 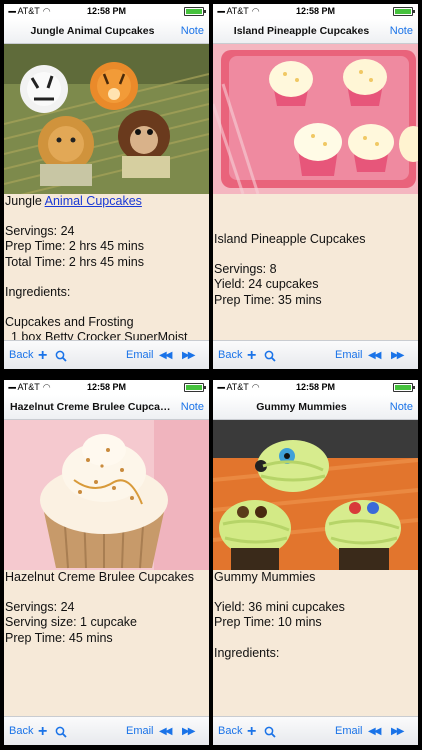 What do you see at coordinates (71, 622) in the screenshot?
I see `detail-line: Serving size: 1 cupcake` at bounding box center [71, 622].